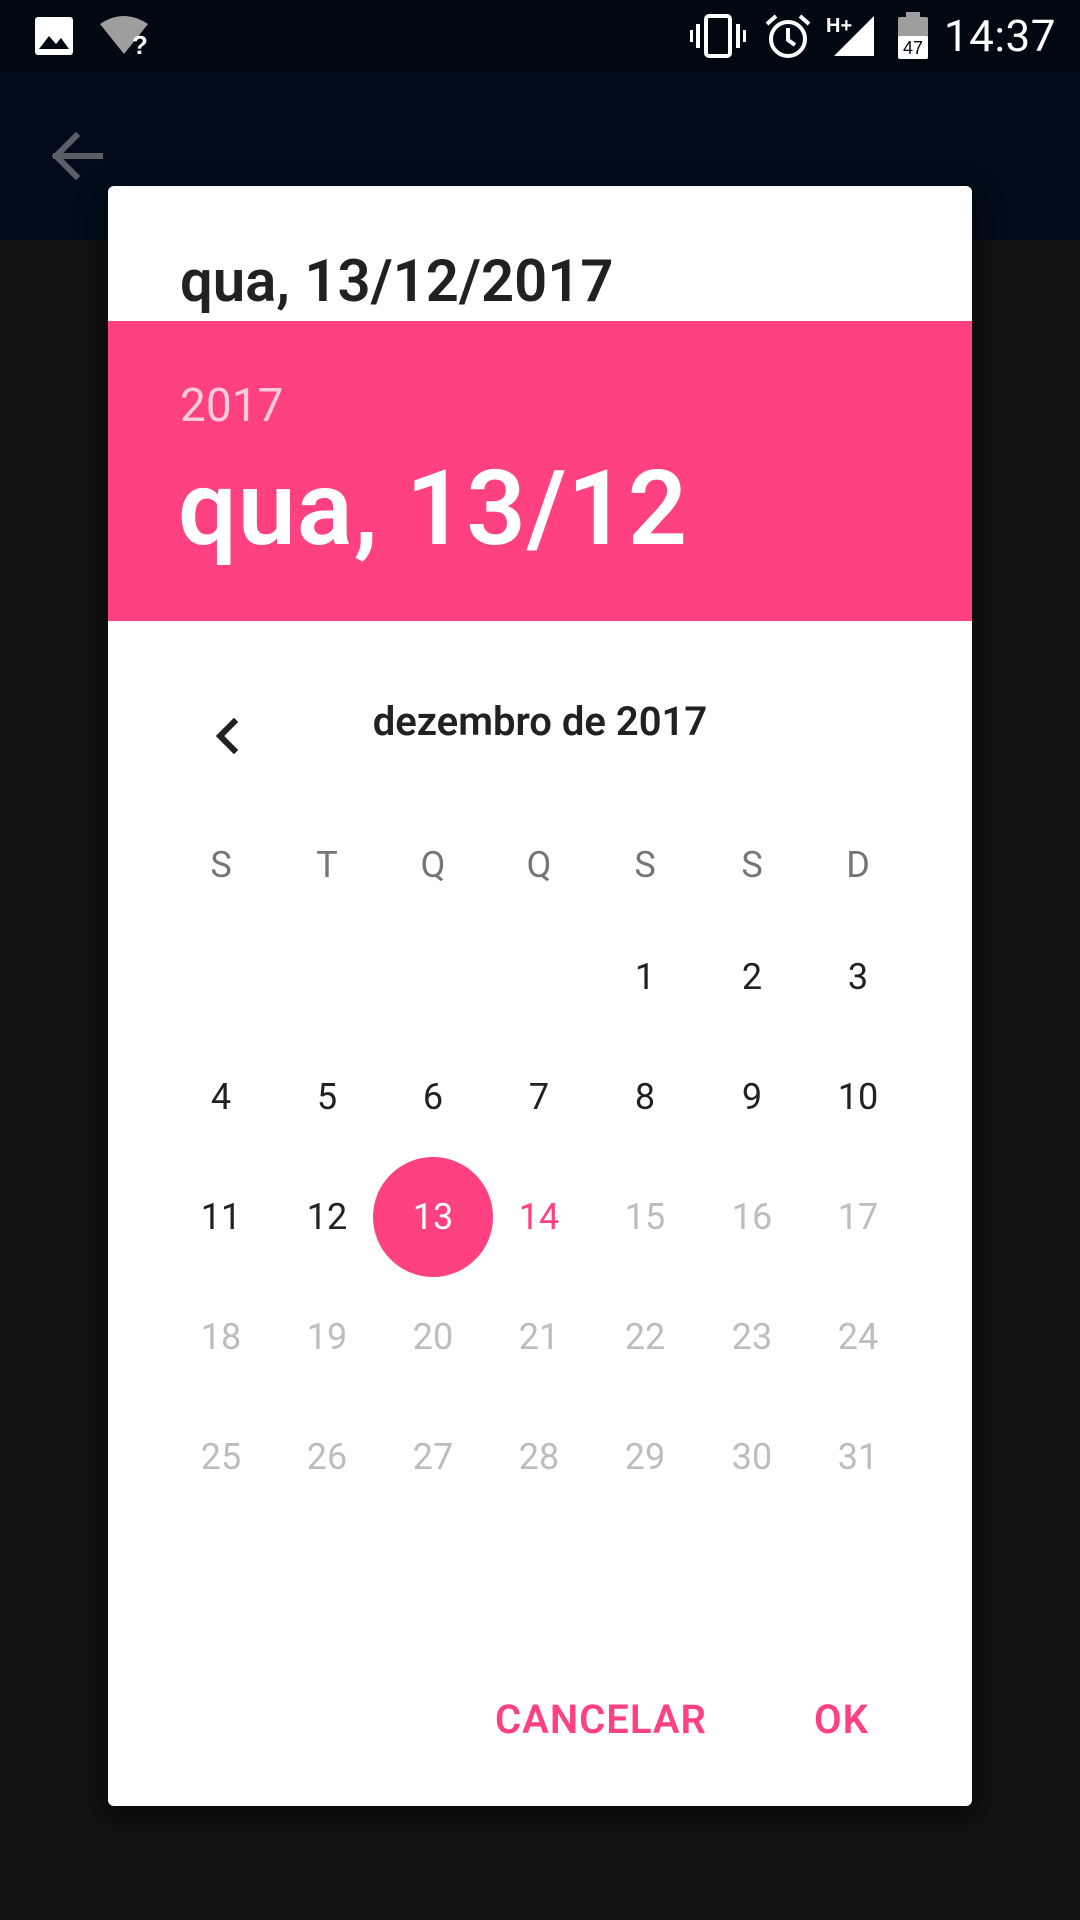 The width and height of the screenshot is (1080, 1920). Describe the element at coordinates (327, 1217) in the screenshot. I see `calendar-day: 12` at that location.